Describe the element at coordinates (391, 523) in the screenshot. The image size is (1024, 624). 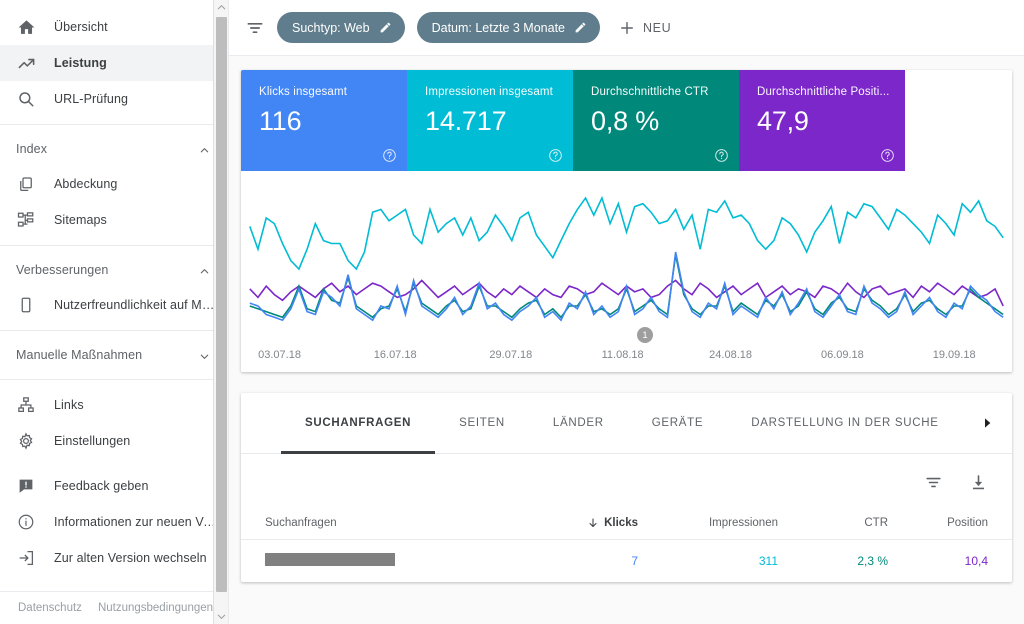
I see `column-header-suchanfragen: Suchanfragen` at that location.